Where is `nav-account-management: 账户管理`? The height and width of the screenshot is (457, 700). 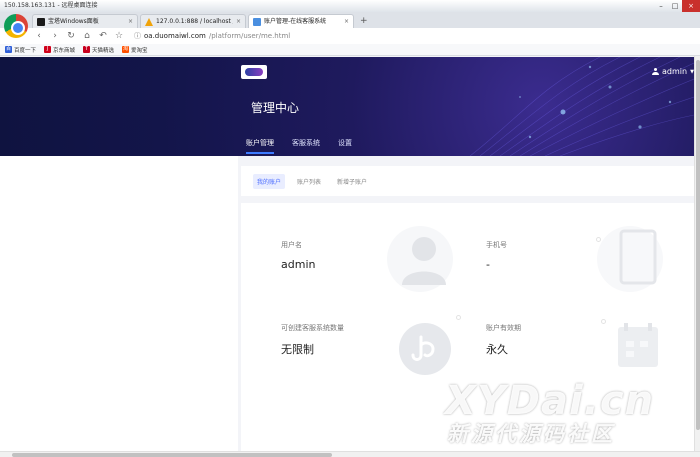
nav-account-management: 账户管理 is located at coordinates (260, 146).